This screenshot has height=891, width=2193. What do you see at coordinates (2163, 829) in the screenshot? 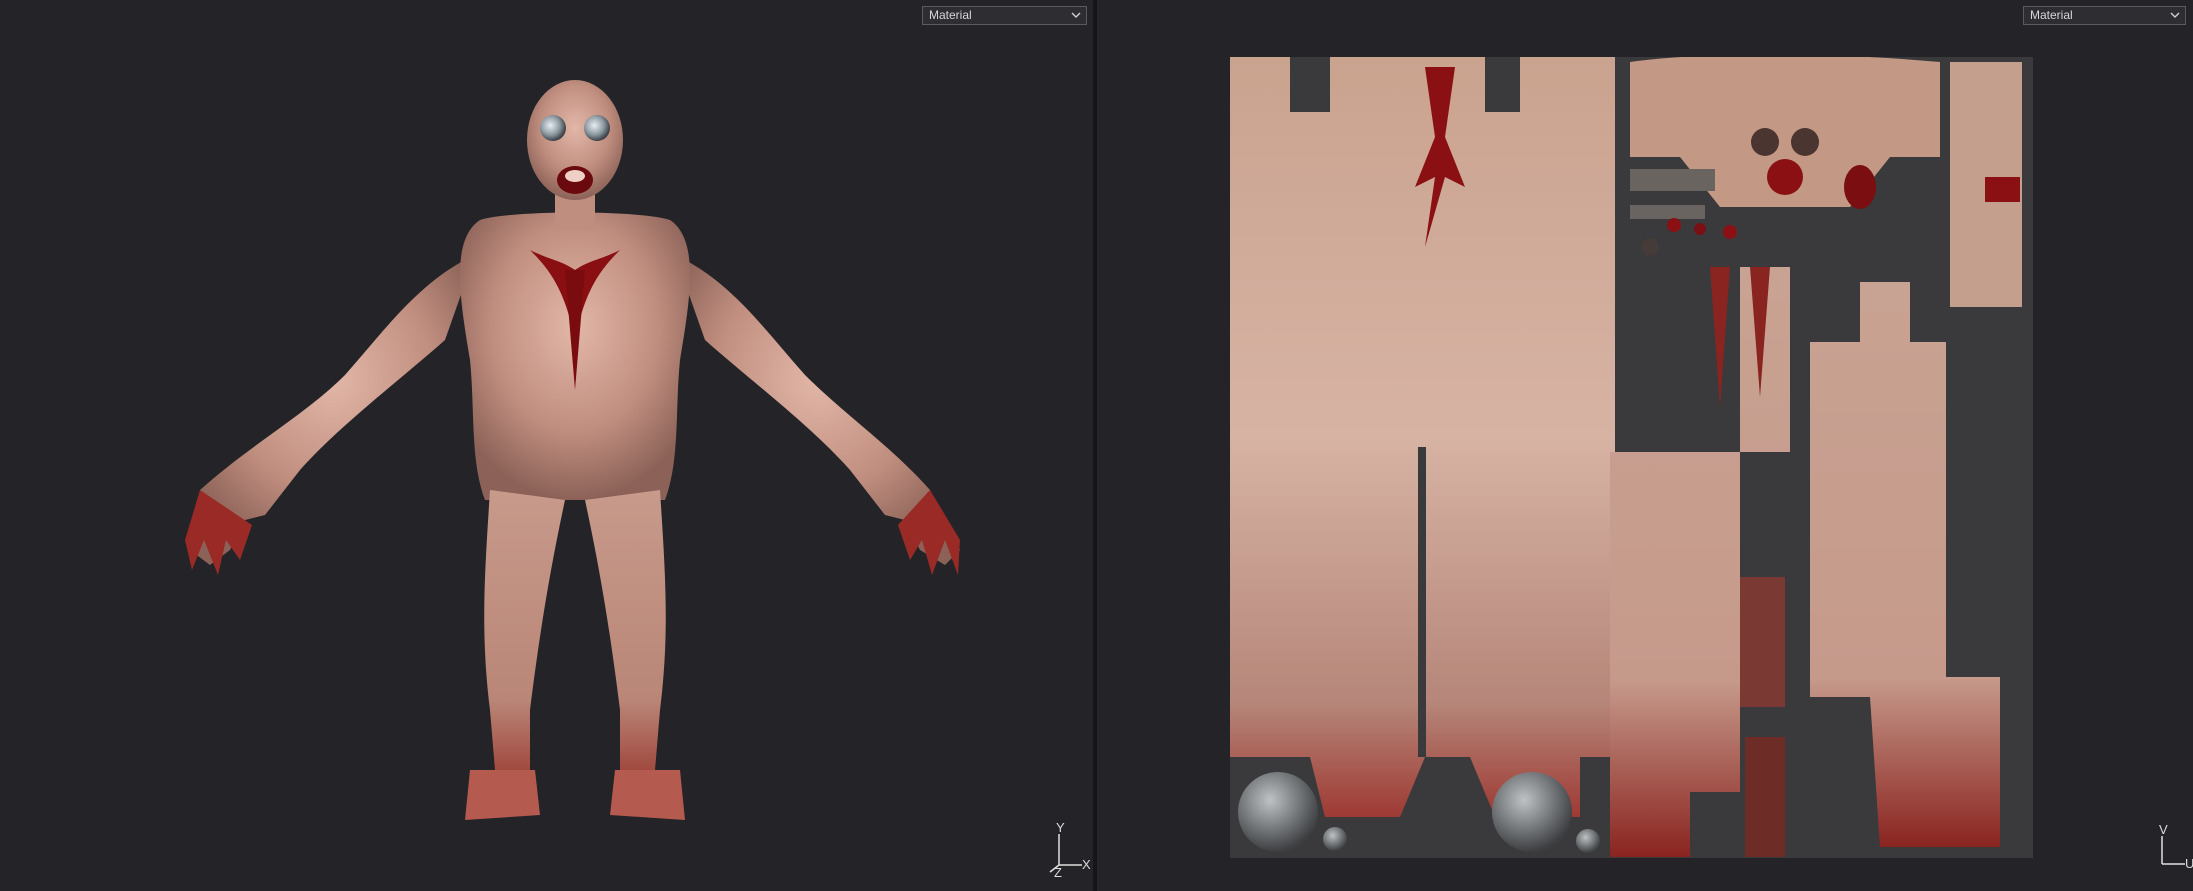
I see `axis-v-label: V` at bounding box center [2163, 829].